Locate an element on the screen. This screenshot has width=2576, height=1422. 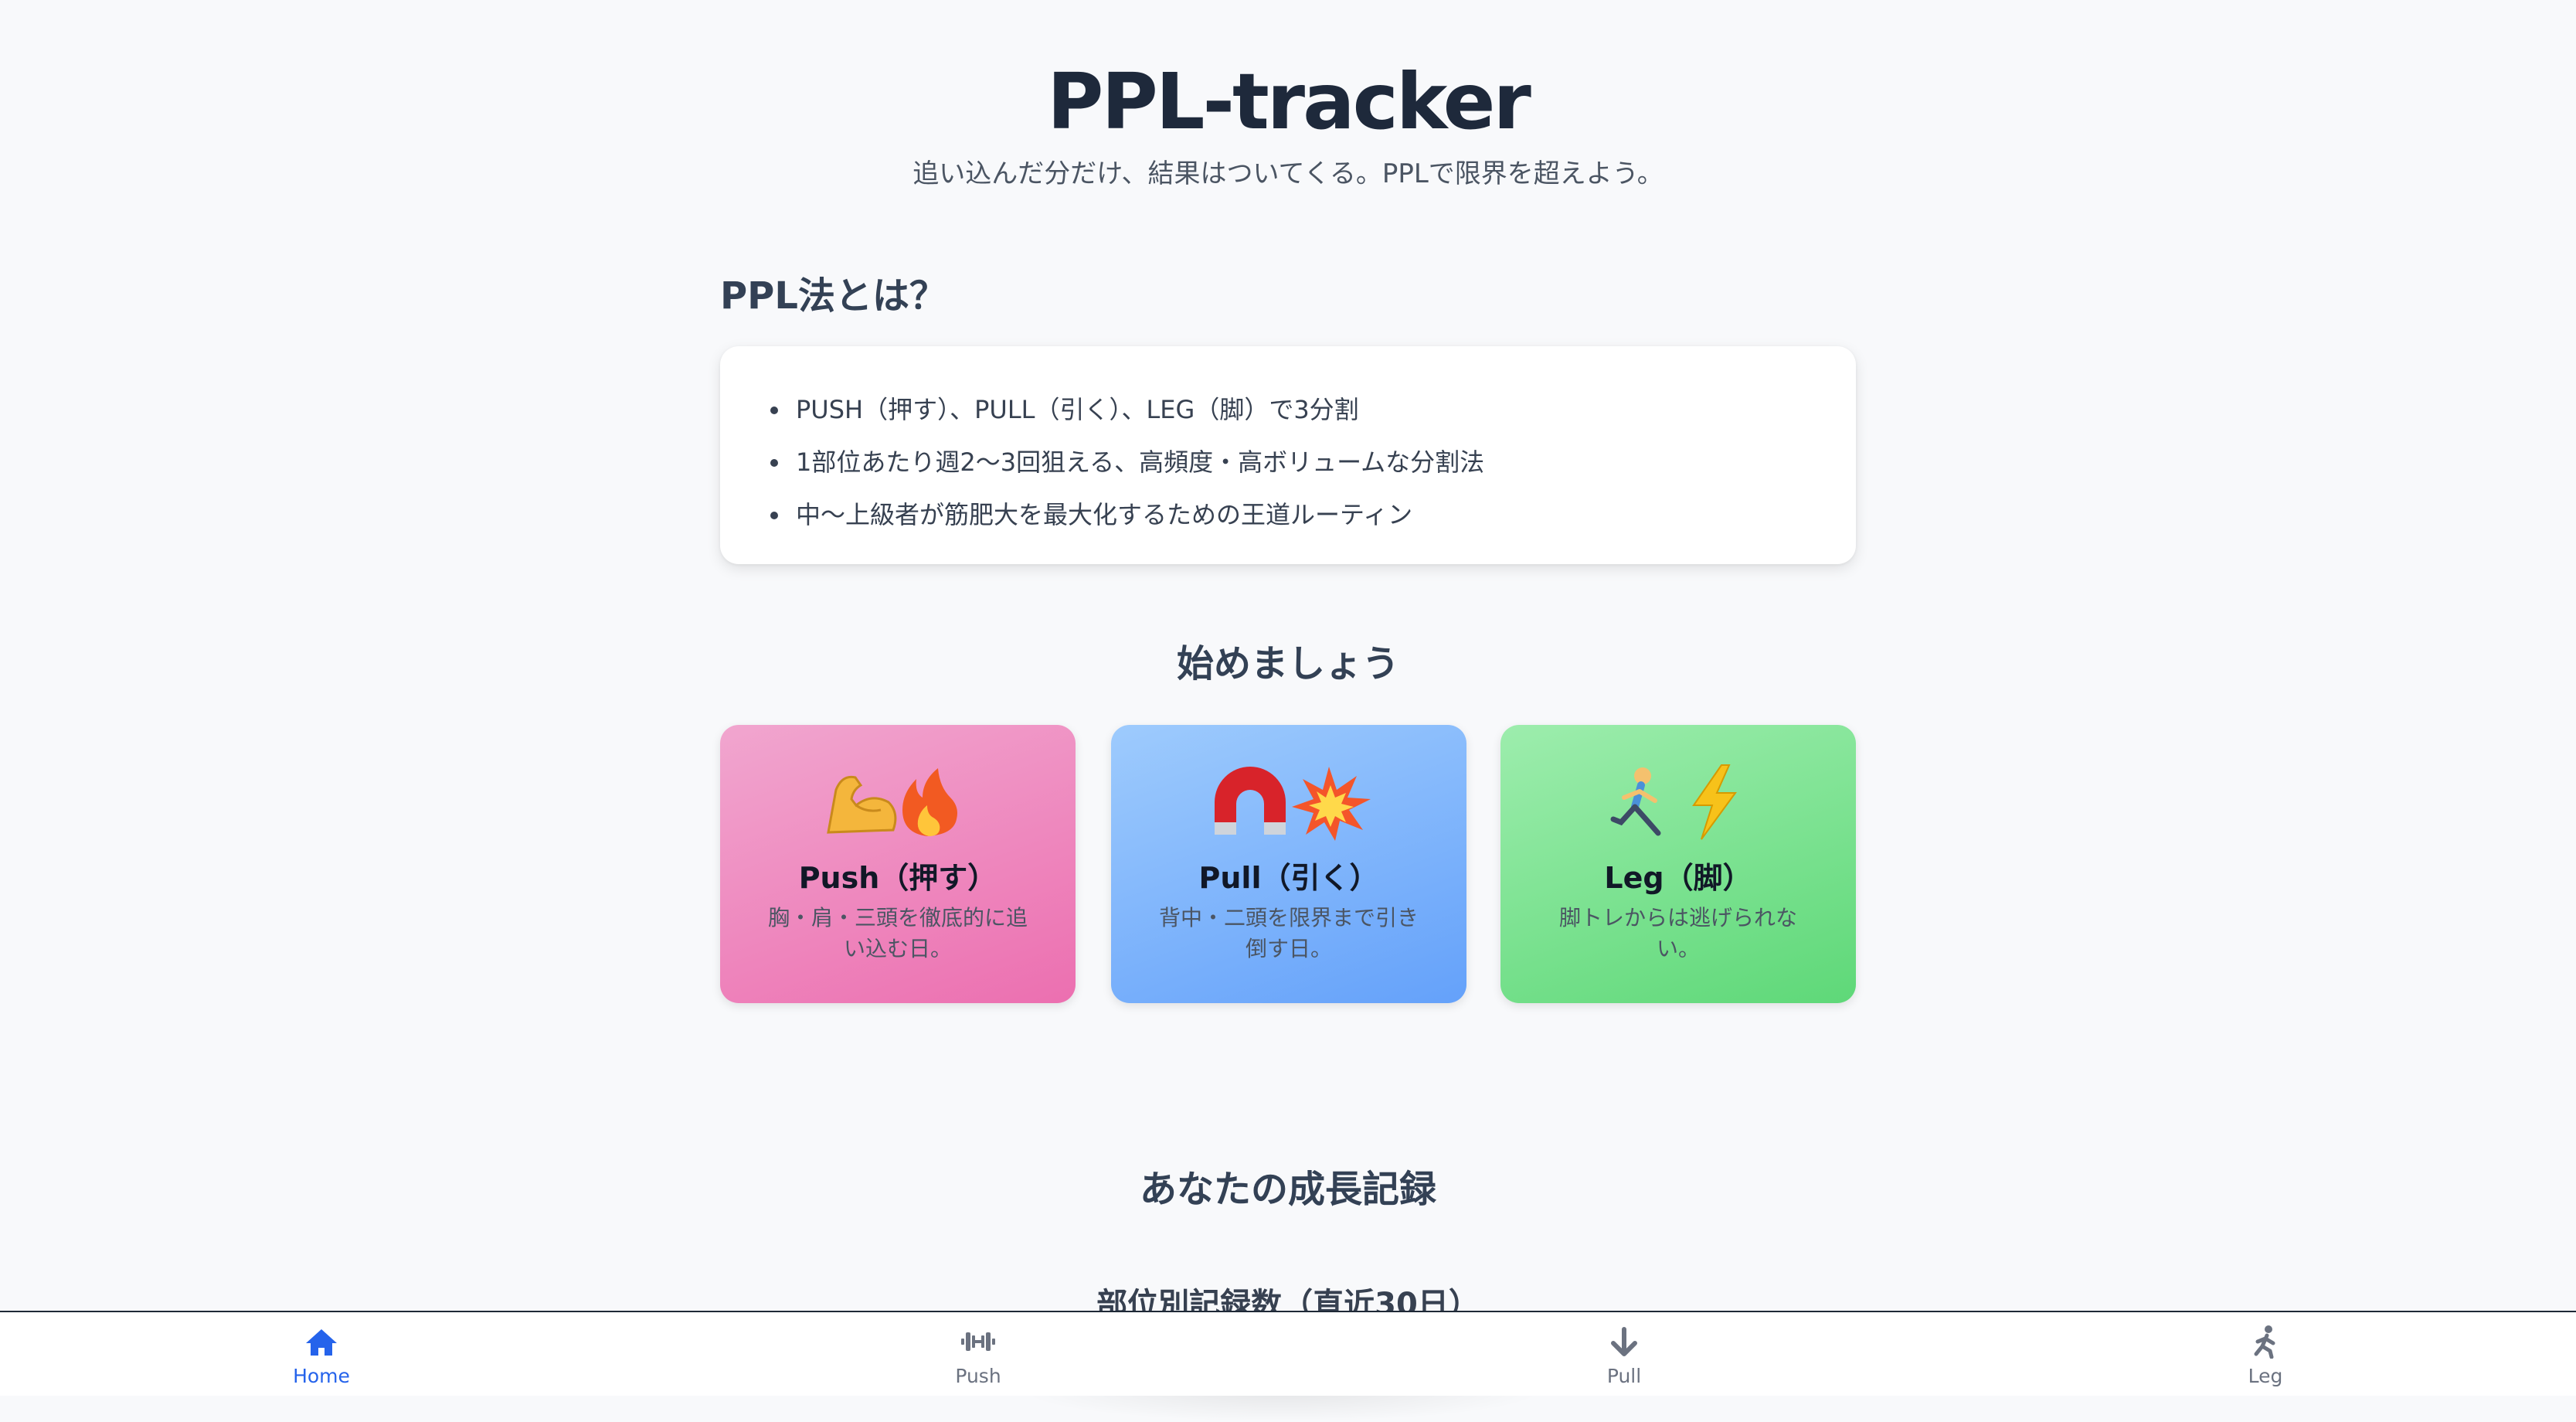
running-person-icon is located at coordinates (1635, 802).